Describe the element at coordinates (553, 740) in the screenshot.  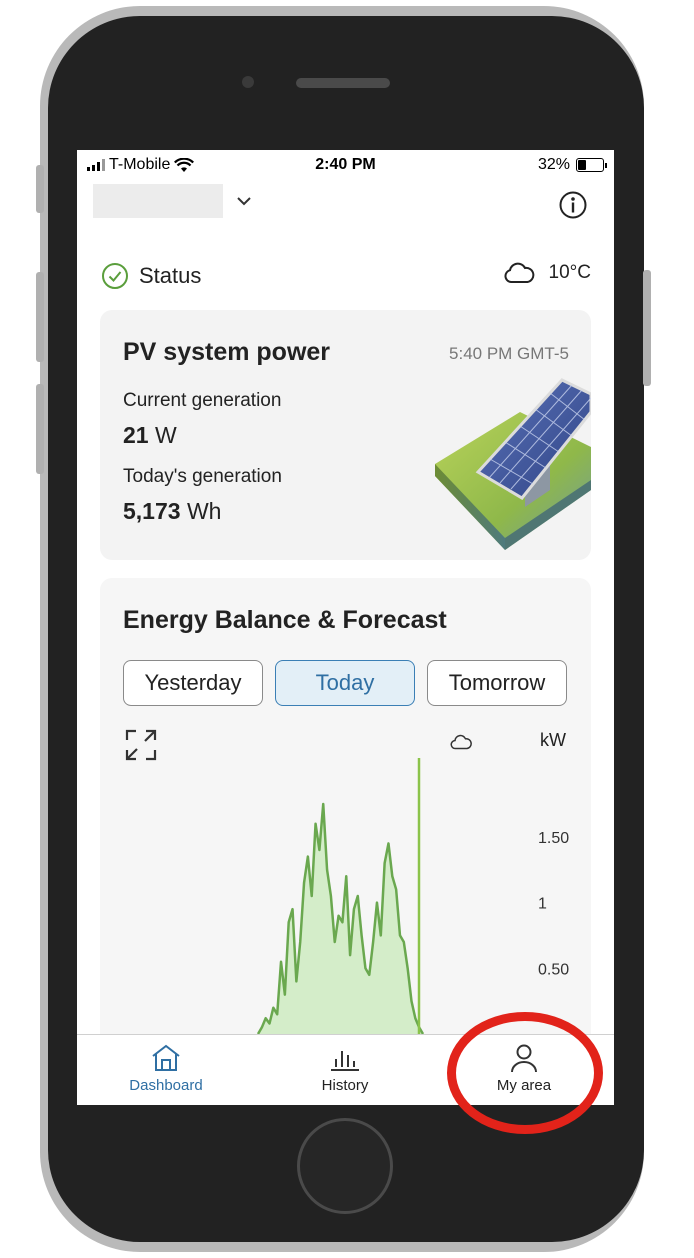
I see `unit-label: kW` at that location.